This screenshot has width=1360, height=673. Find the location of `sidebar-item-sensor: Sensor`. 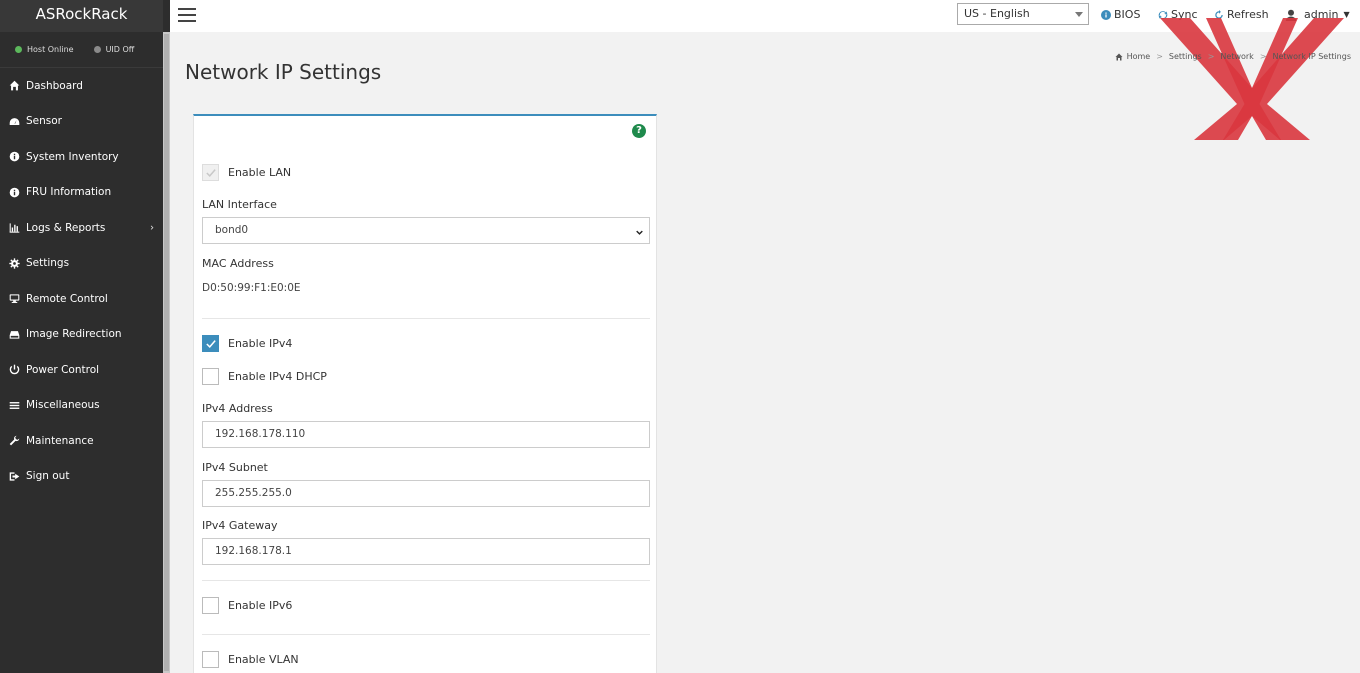

sidebar-item-sensor: Sensor is located at coordinates (81, 122).